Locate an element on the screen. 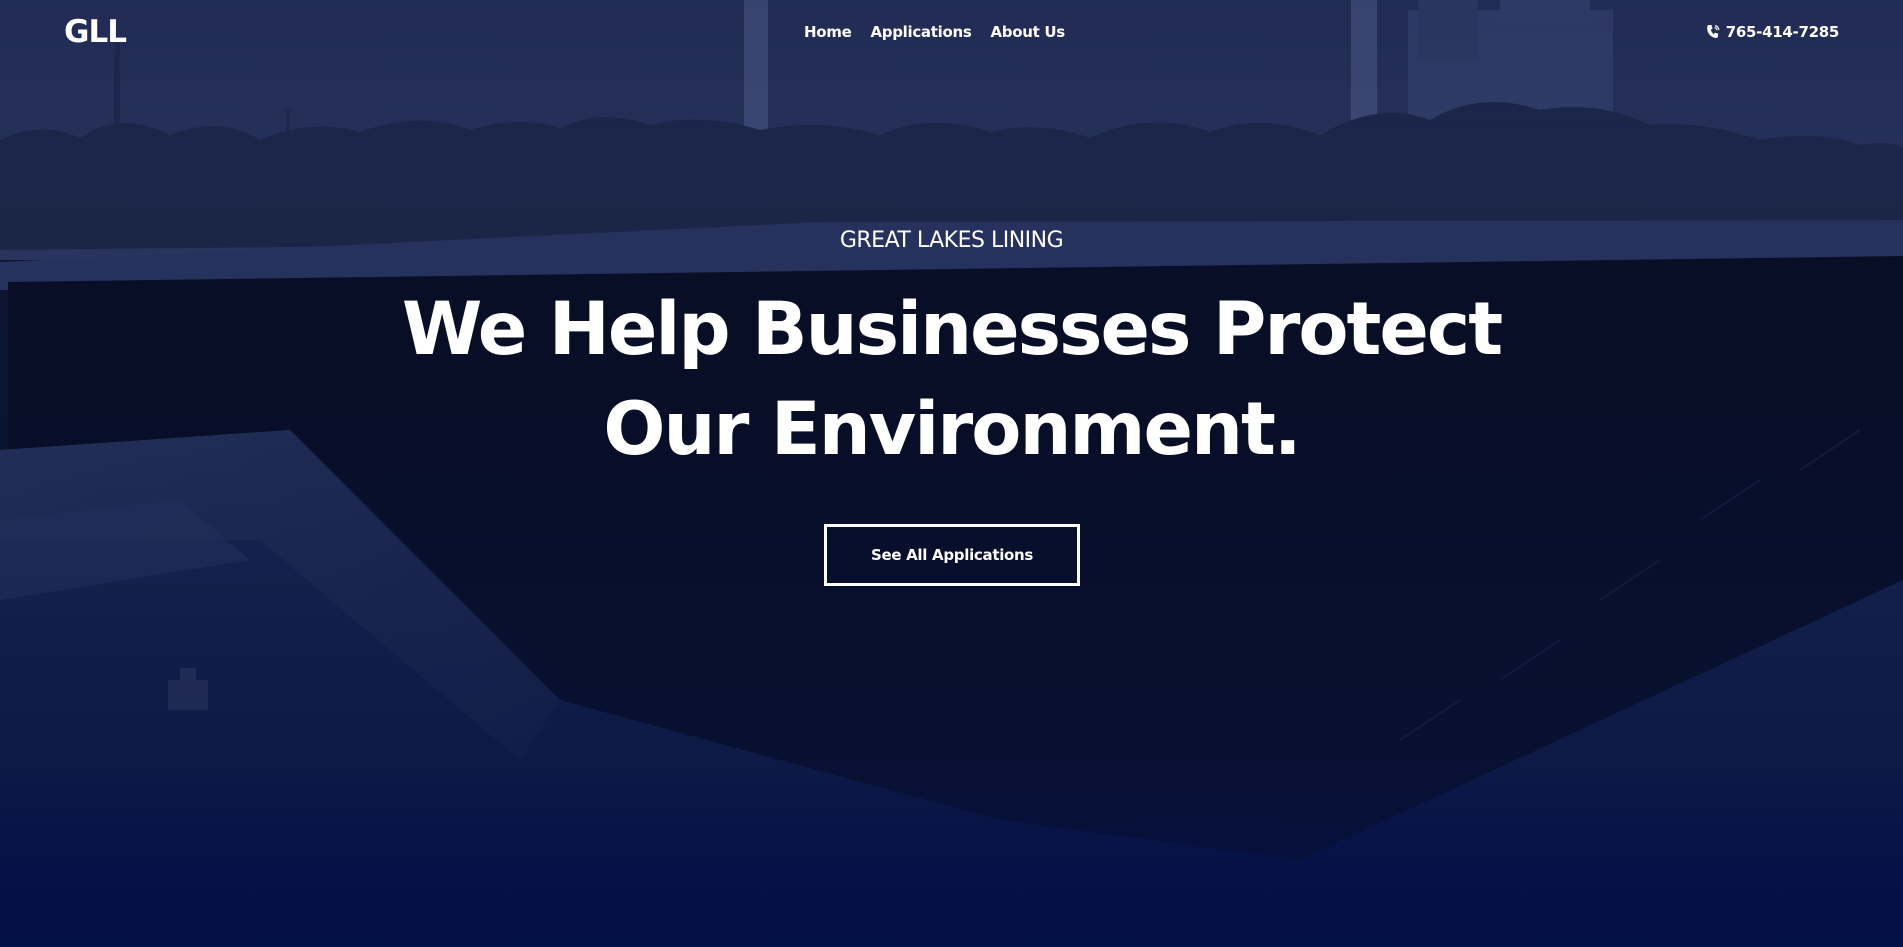  phone-icon is located at coordinates (1713, 31).